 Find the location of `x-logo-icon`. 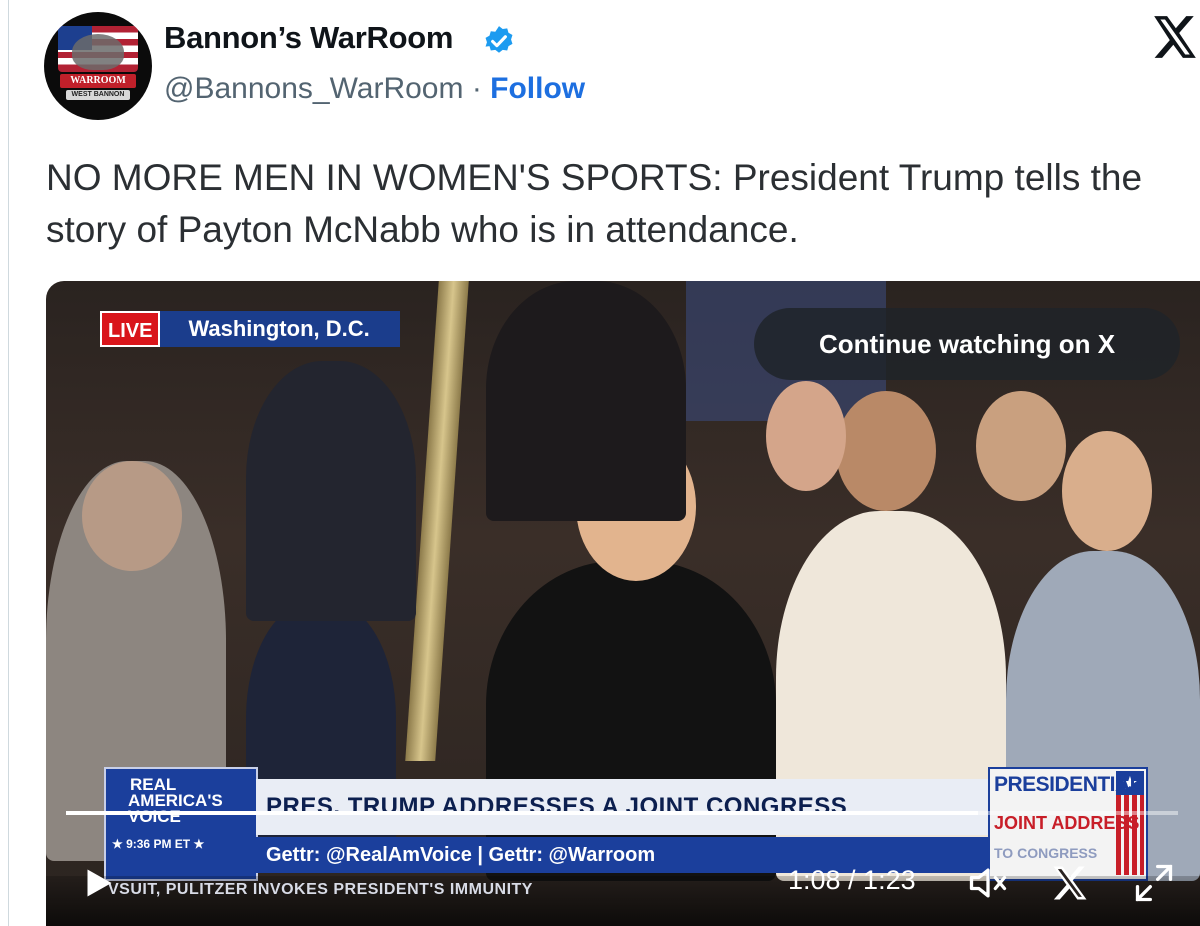

x-logo-icon is located at coordinates (1175, 37).